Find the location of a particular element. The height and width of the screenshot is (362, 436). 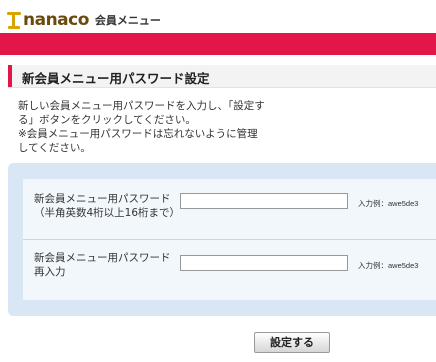

password-confirm-example: 入力例：awe5de3 is located at coordinates (388, 265).